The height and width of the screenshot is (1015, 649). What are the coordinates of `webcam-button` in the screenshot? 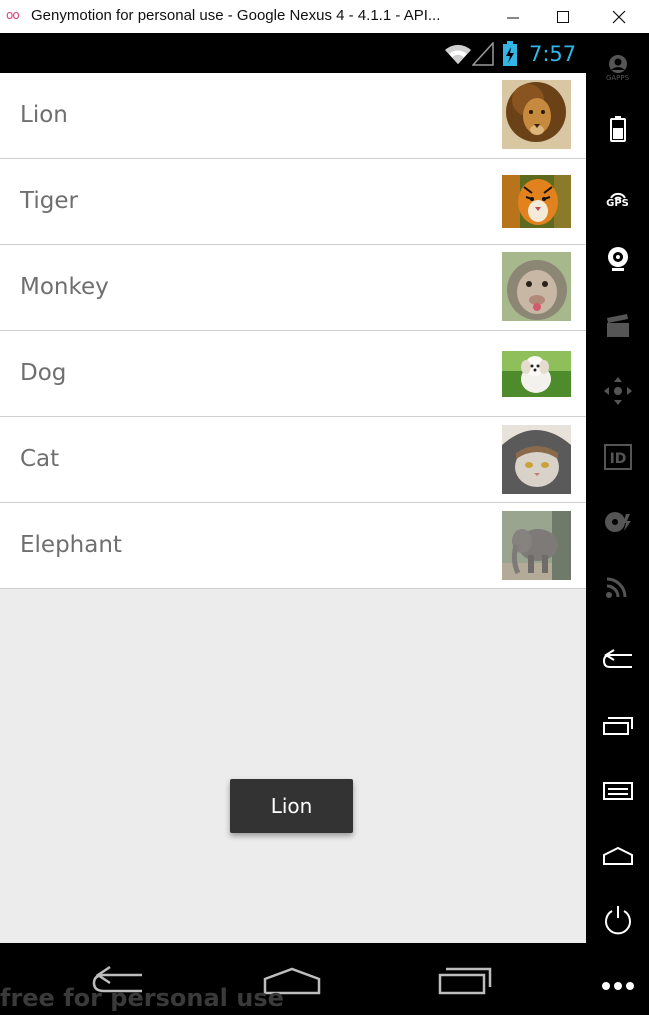 It's located at (617, 260).